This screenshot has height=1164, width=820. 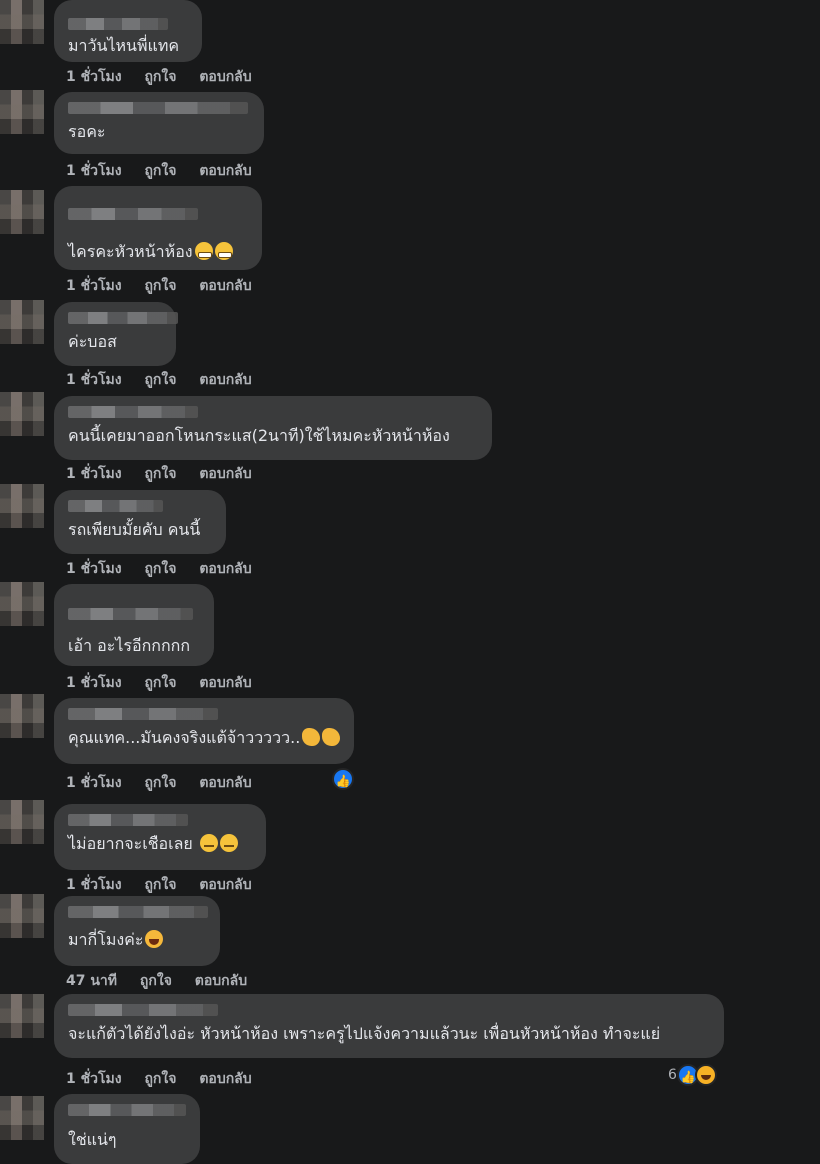 I want to click on comment-bubble: คุณแทค...มันคงจริงแต้จ้าววววว.., so click(x=204, y=731).